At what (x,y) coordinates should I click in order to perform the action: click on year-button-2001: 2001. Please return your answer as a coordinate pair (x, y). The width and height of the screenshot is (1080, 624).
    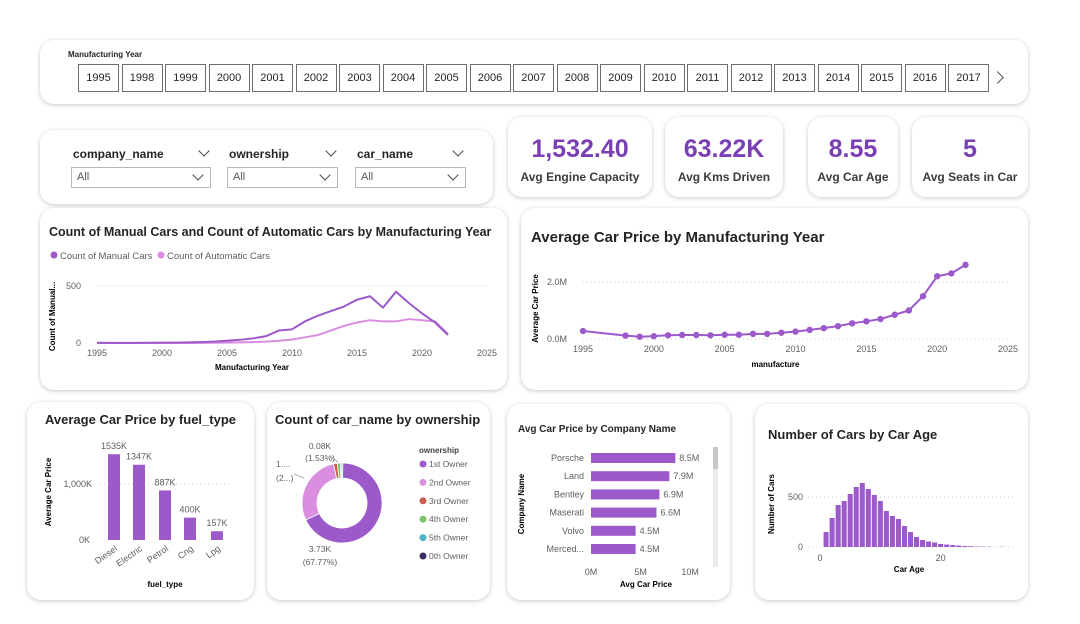
    Looking at the image, I should click on (272, 78).